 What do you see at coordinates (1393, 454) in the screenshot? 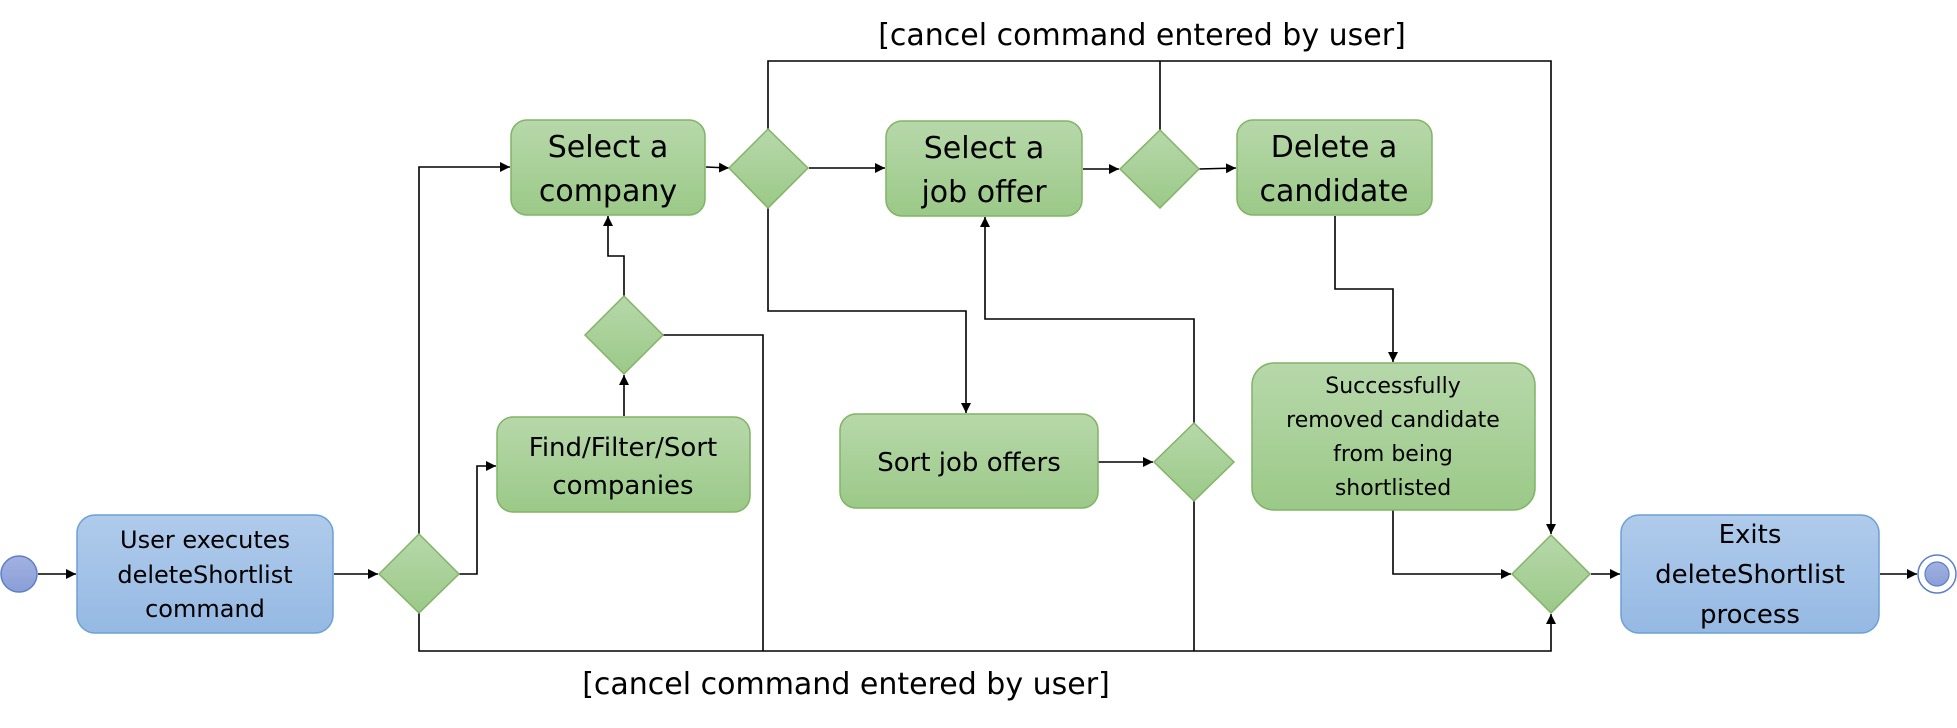
I see `success-line-3: from being` at bounding box center [1393, 454].